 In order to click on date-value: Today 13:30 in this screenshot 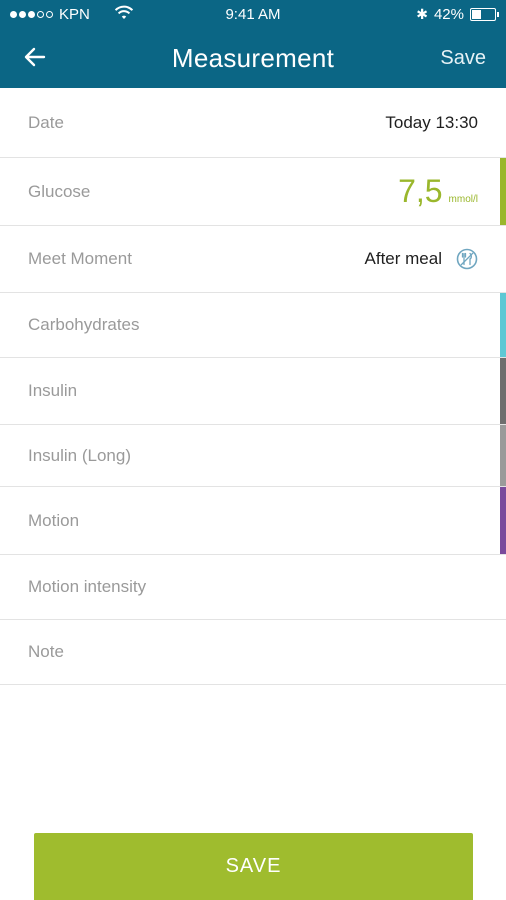, I will do `click(431, 122)`.